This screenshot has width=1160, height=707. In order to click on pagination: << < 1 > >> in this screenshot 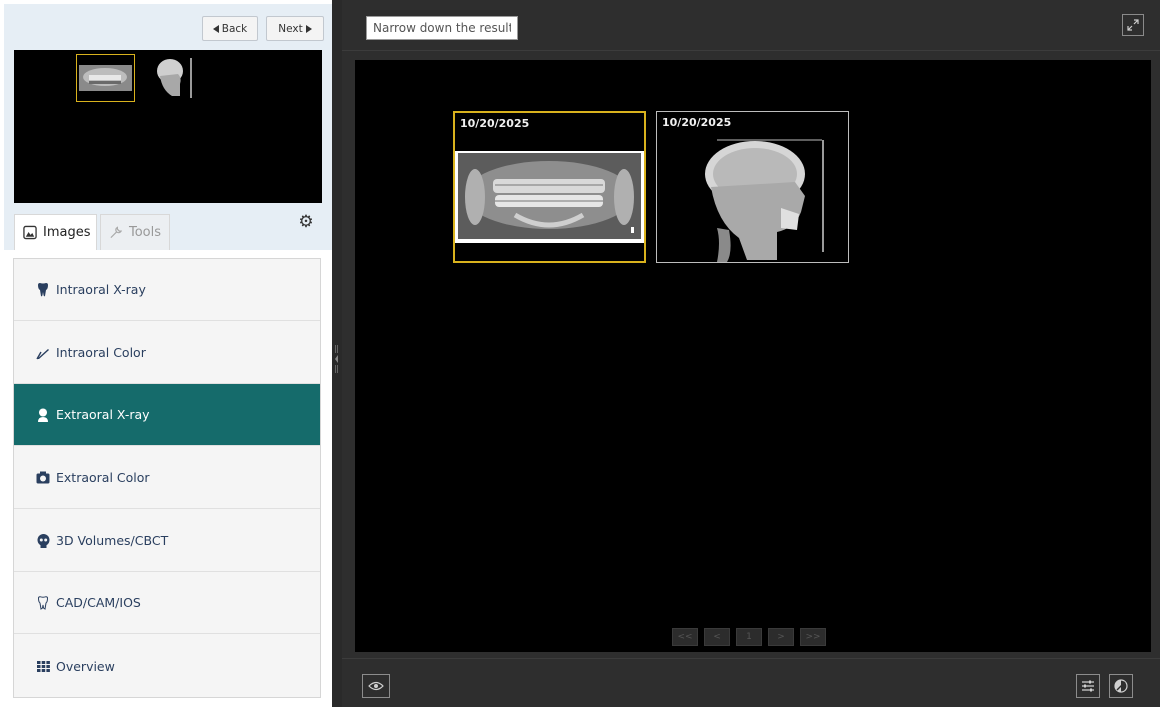, I will do `click(749, 637)`.